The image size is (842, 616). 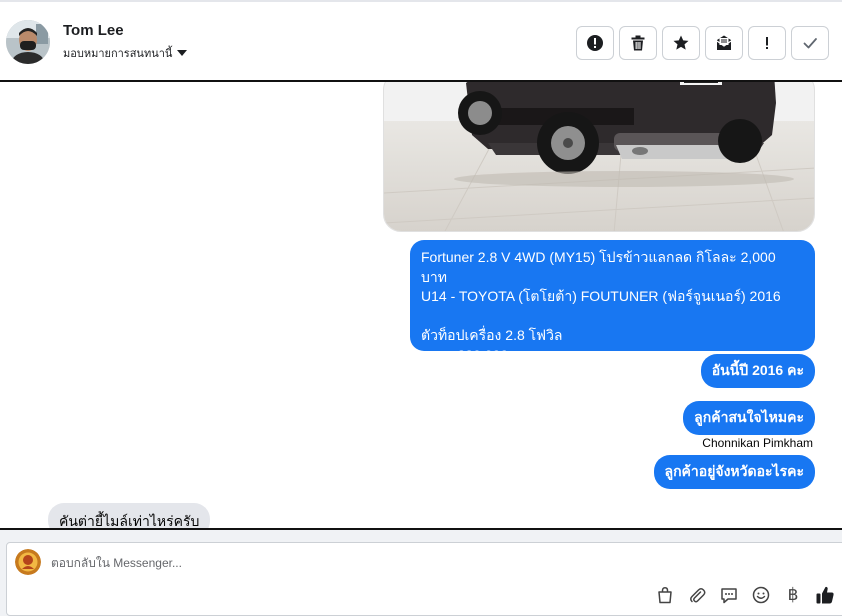 I want to click on outgoing-message-interest: ลูกค้าสนใจไหมคะ, so click(x=749, y=418).